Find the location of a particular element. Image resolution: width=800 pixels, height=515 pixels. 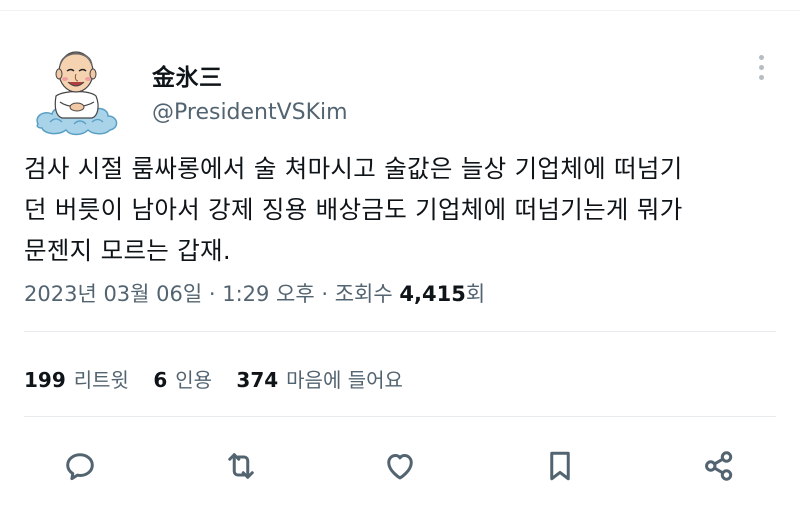

retweets-label: 리트윗 is located at coordinates (101, 380).